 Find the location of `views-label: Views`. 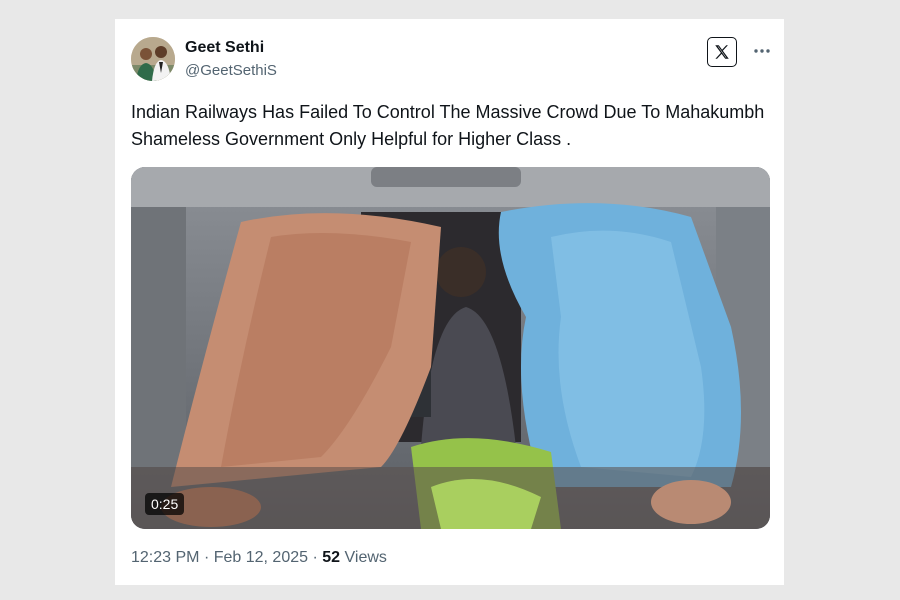

views-label: Views is located at coordinates (365, 557).